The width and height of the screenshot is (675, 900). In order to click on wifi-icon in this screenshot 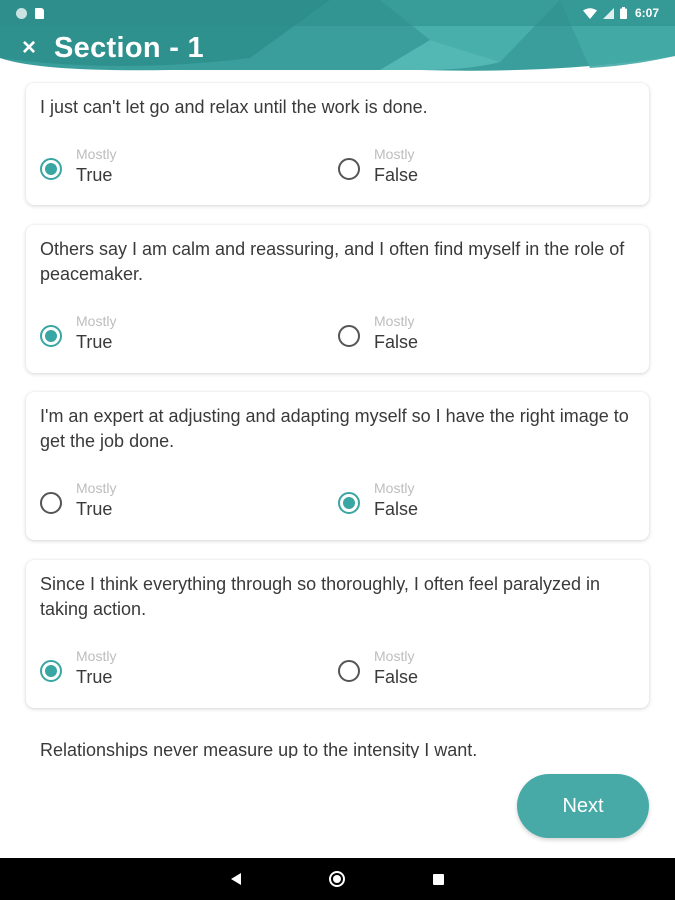, I will do `click(589, 13)`.